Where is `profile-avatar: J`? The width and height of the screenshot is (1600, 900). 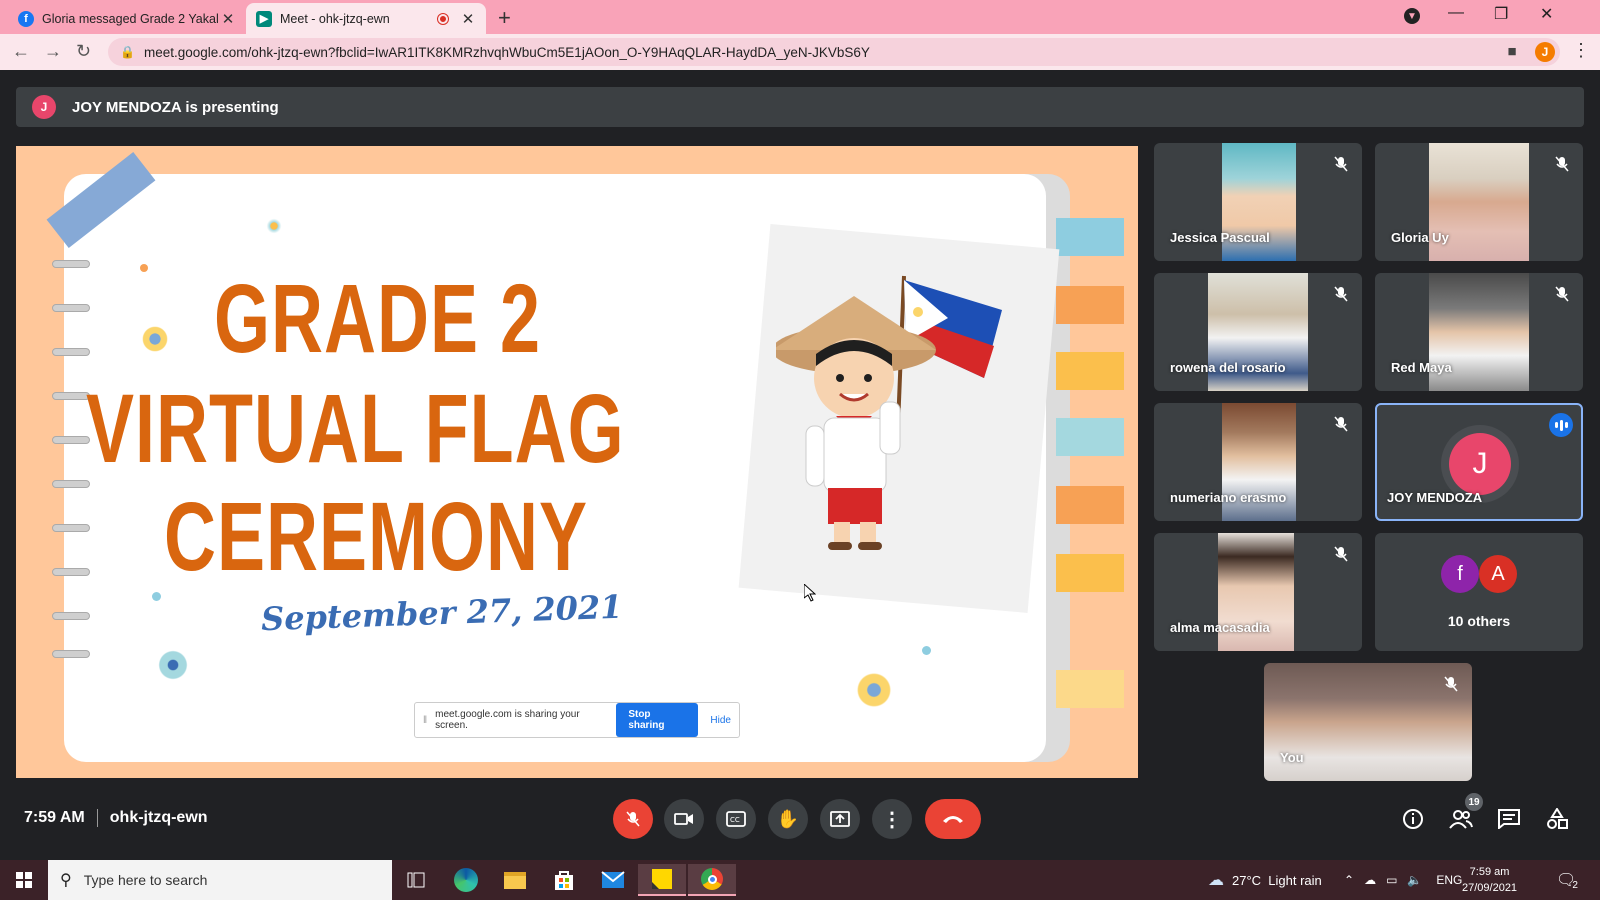
profile-avatar: J is located at coordinates (1545, 52).